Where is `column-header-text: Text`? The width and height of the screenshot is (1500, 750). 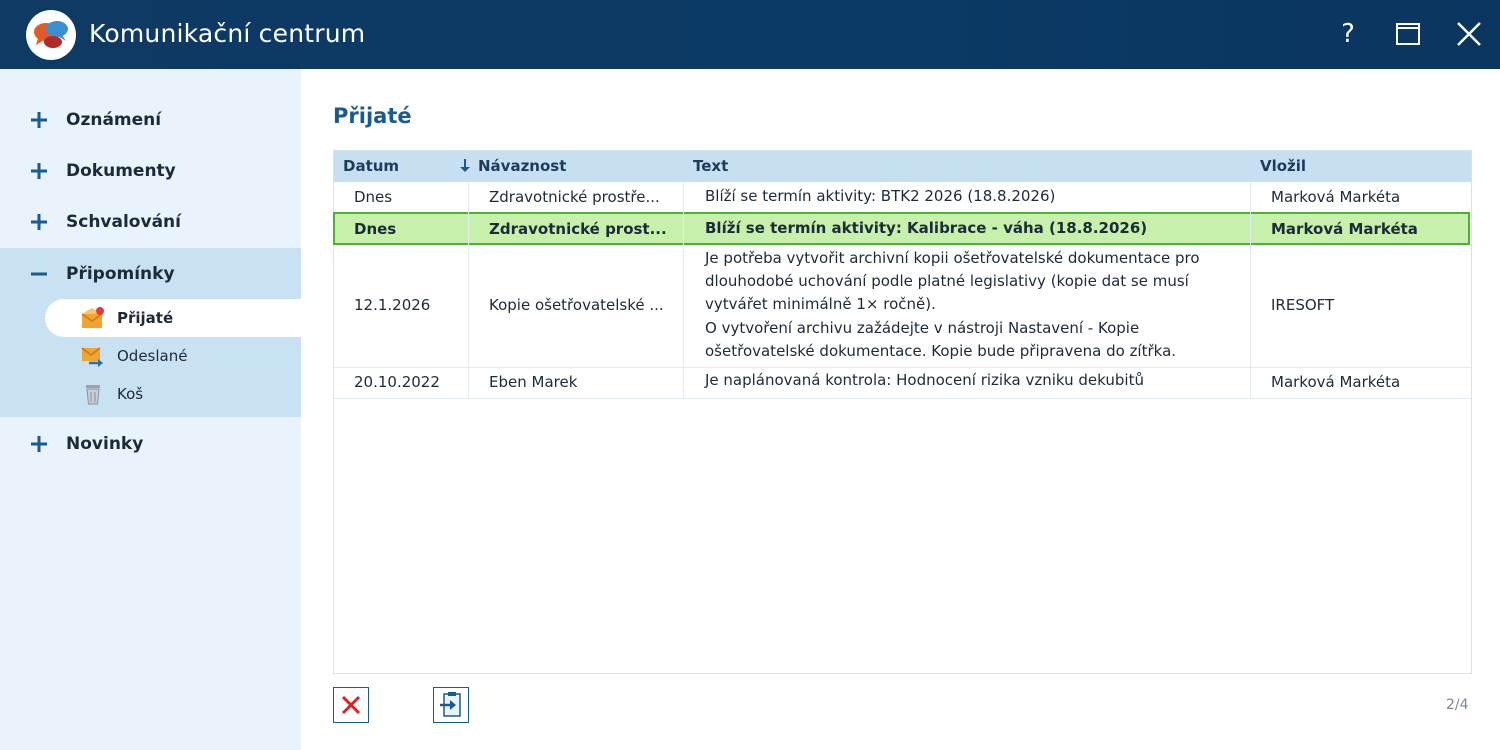
column-header-text: Text is located at coordinates (710, 166).